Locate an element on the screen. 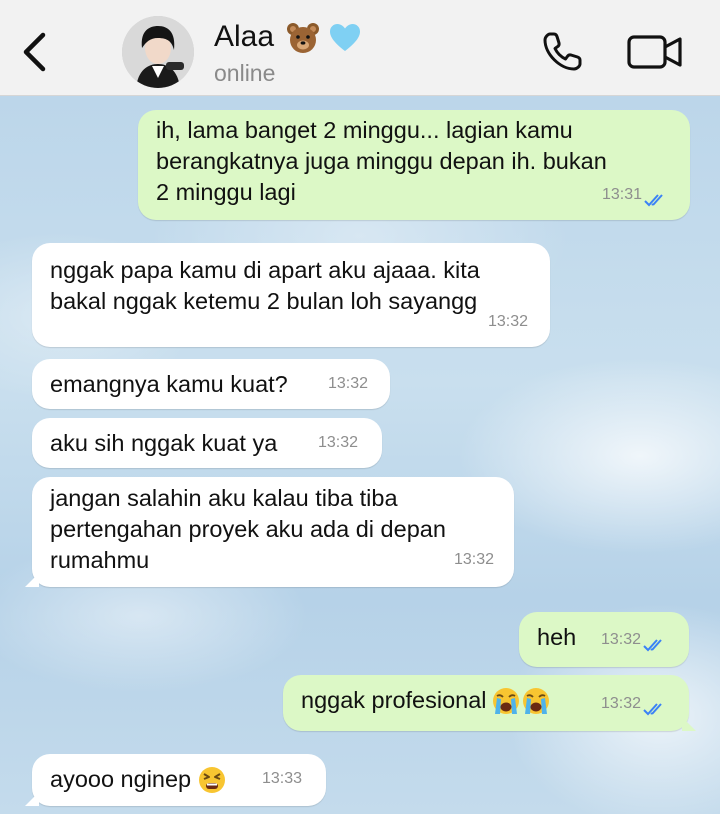 The height and width of the screenshot is (814, 720). incoming-message: ayooo nginep 13:33 is located at coordinates (175, 780).